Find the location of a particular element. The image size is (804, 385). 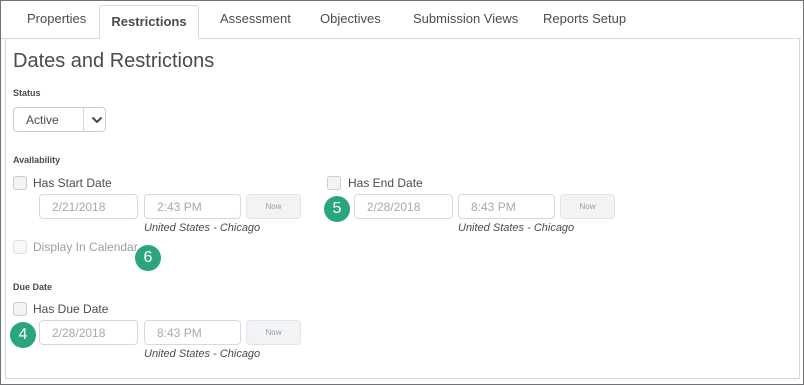

select-divider is located at coordinates (83, 119).